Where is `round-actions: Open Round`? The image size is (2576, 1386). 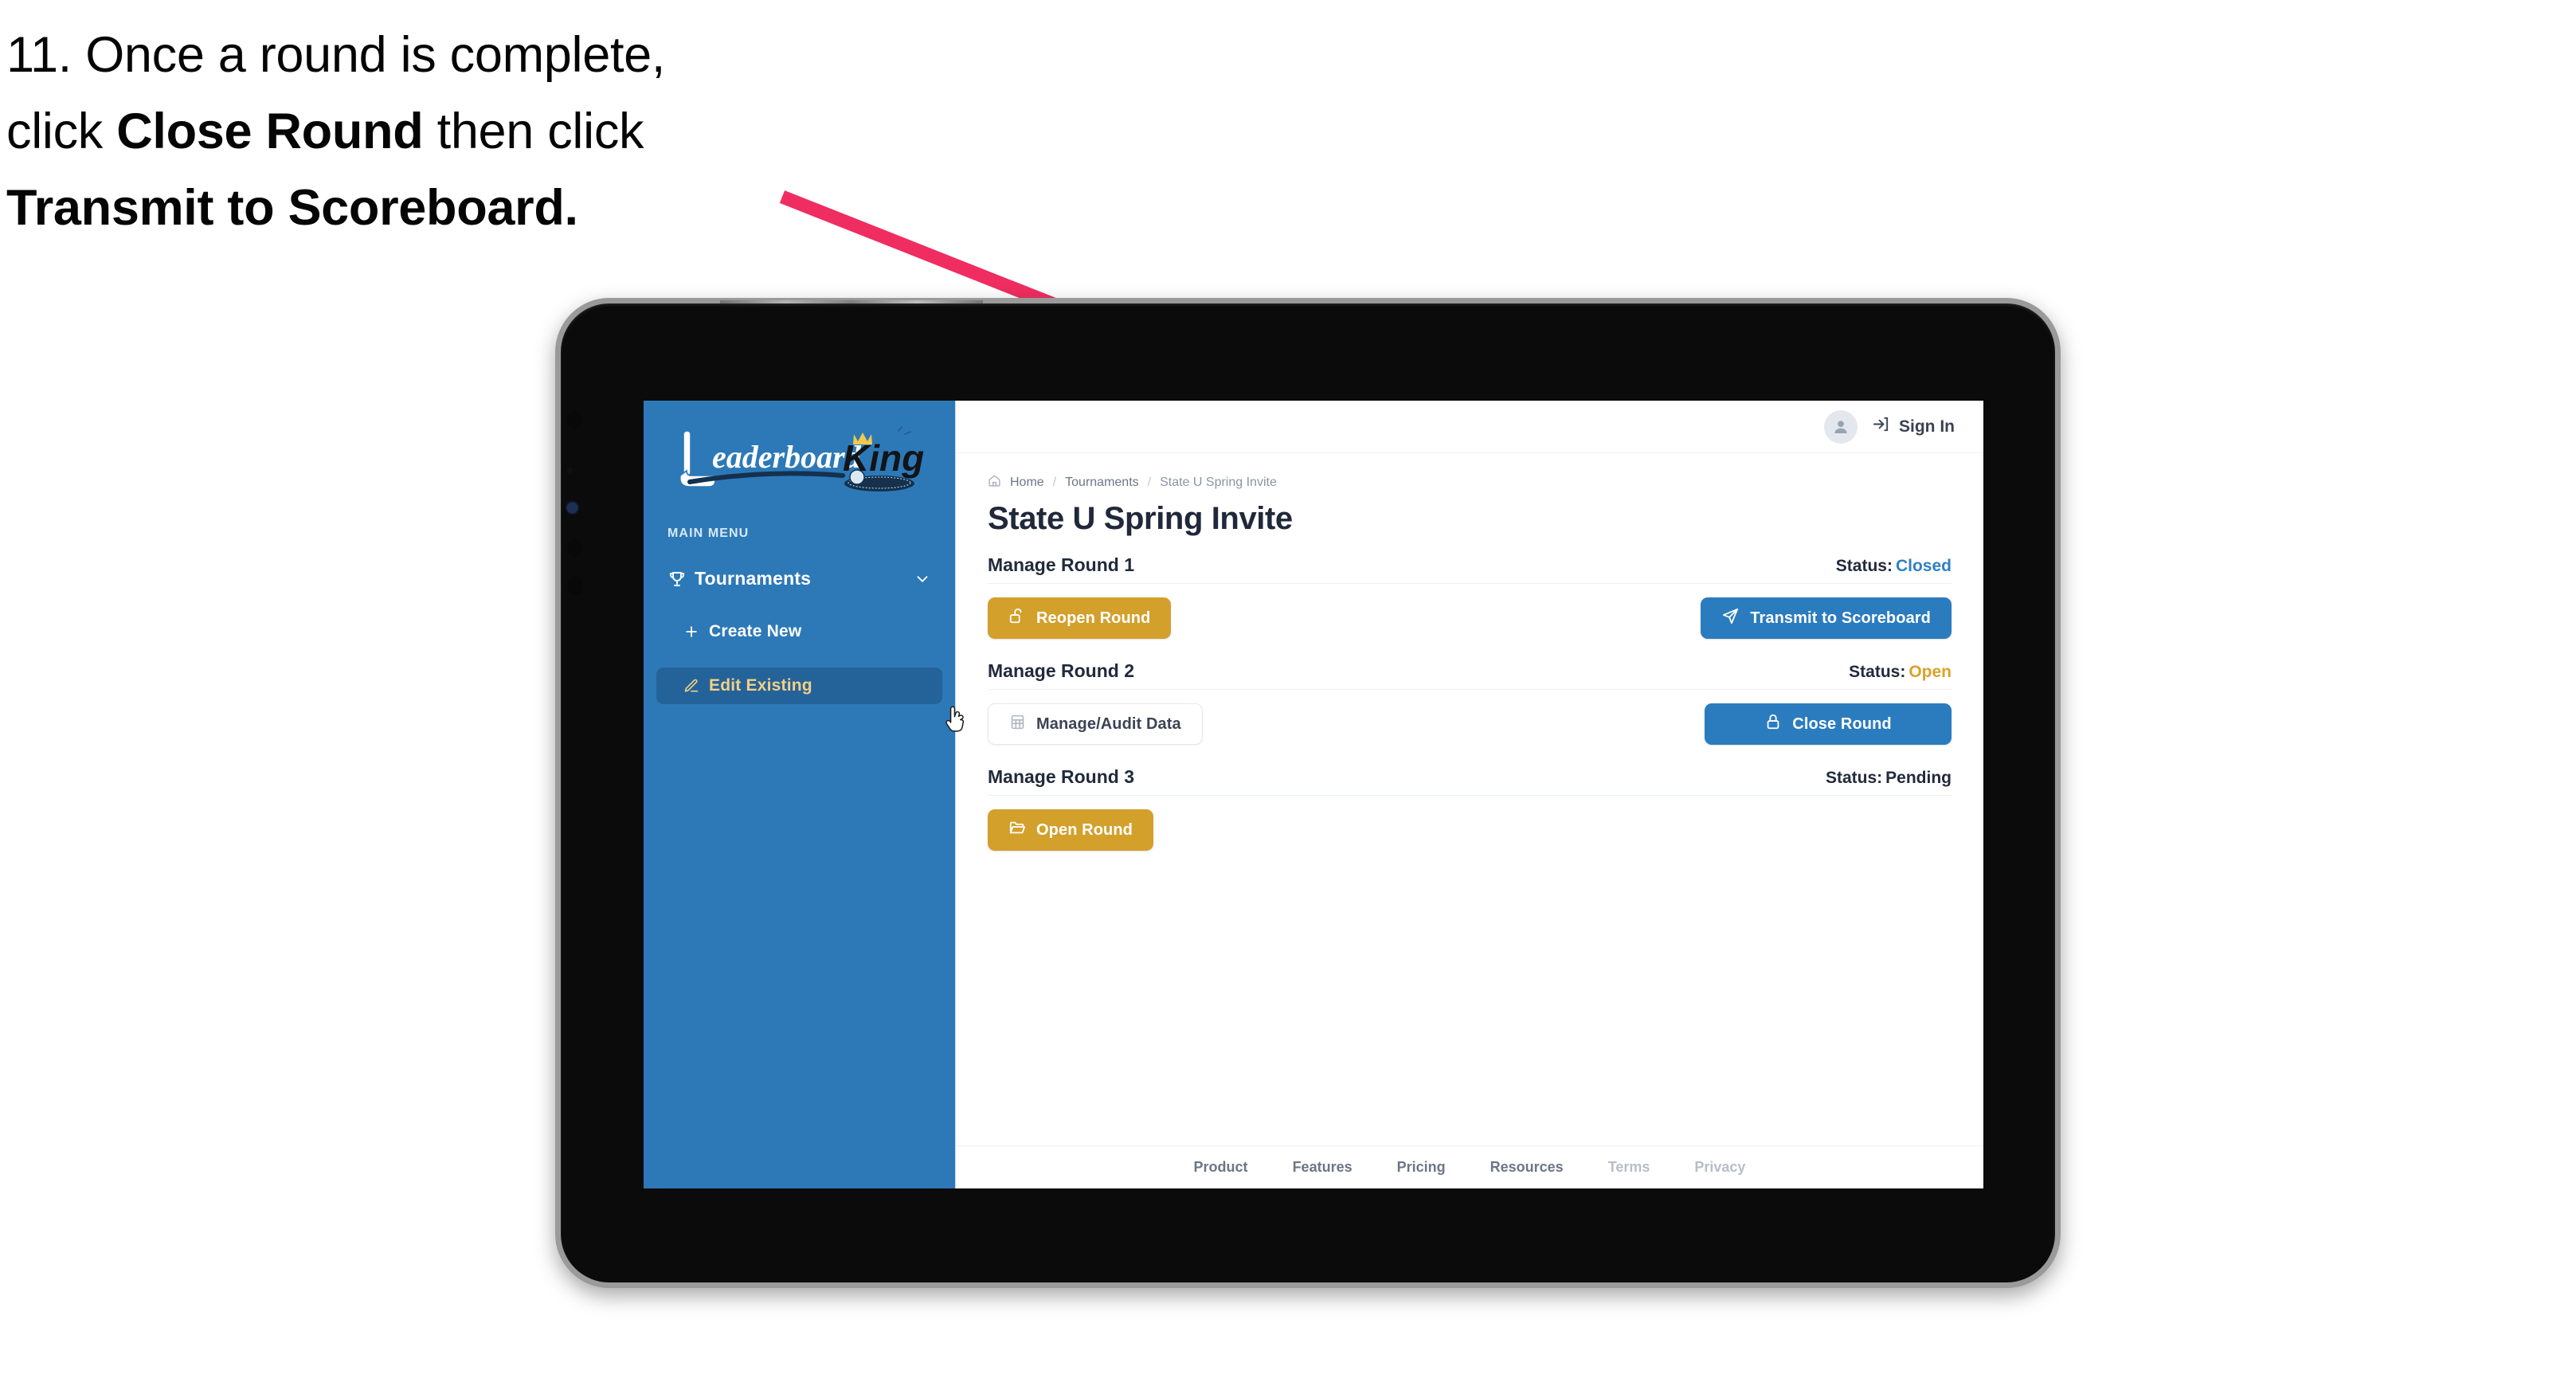 round-actions: Open Round is located at coordinates (1470, 830).